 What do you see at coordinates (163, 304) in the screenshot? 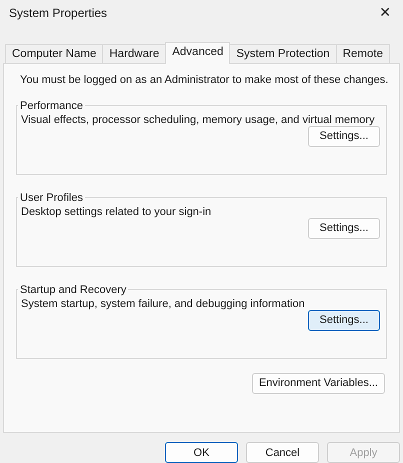
I see `group-description: System startup, system failure, and debugging information` at bounding box center [163, 304].